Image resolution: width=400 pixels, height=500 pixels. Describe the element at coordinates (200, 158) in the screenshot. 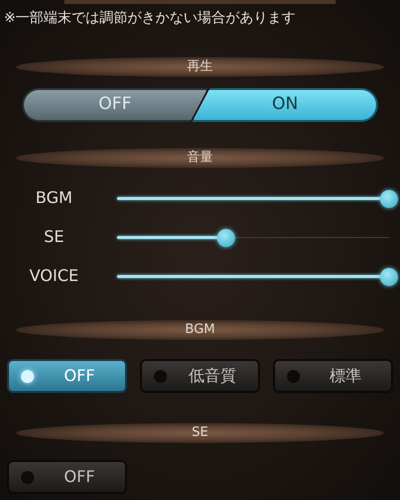

I see `section-banner: 音量` at that location.